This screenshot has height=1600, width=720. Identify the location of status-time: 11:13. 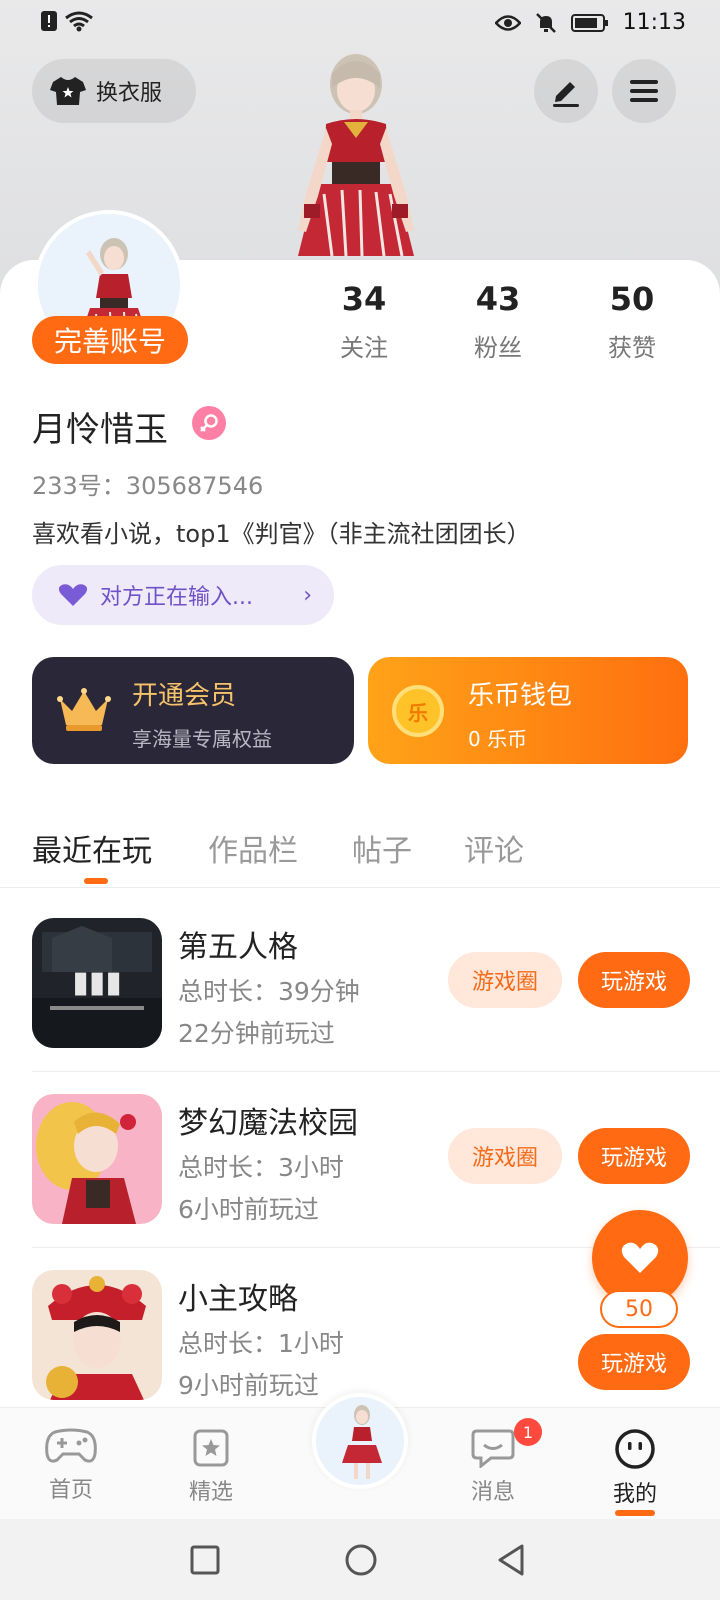
(654, 22).